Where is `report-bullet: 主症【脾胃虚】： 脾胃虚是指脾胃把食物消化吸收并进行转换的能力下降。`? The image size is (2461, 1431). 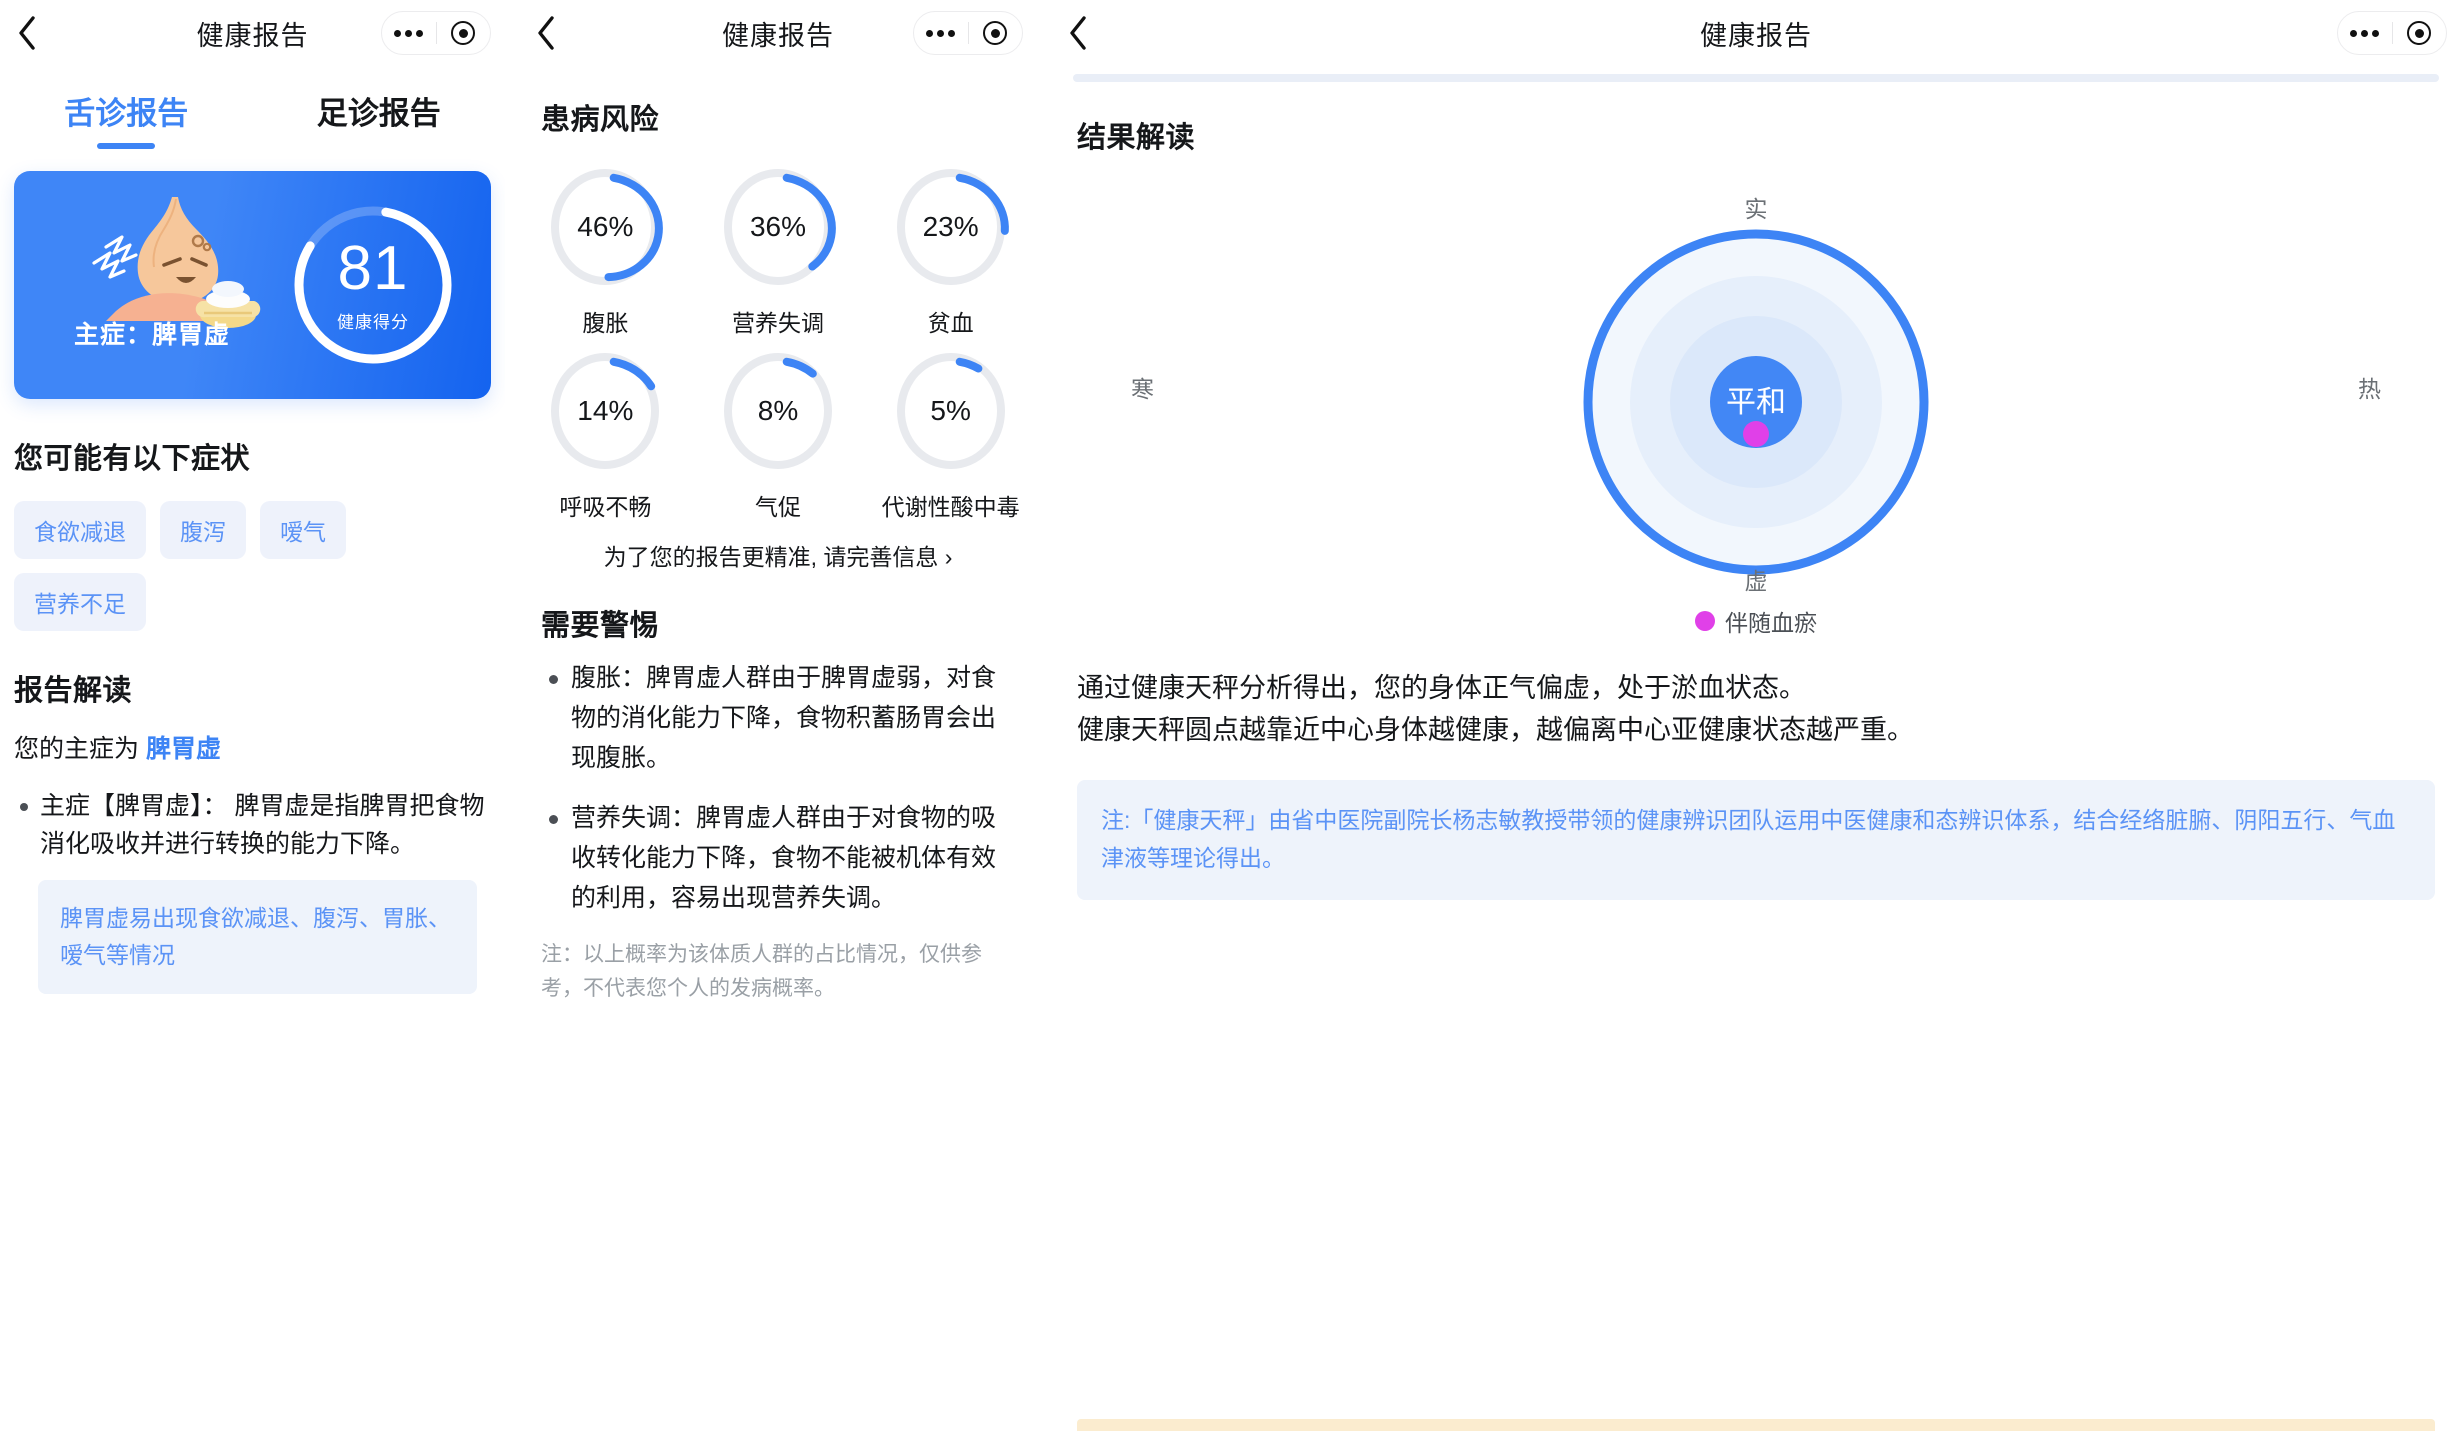 report-bullet: 主症【脾胃虚】： 脾胃虚是指脾胃把食物消化吸收并进行转换的能力下降。 is located at coordinates (252, 826).